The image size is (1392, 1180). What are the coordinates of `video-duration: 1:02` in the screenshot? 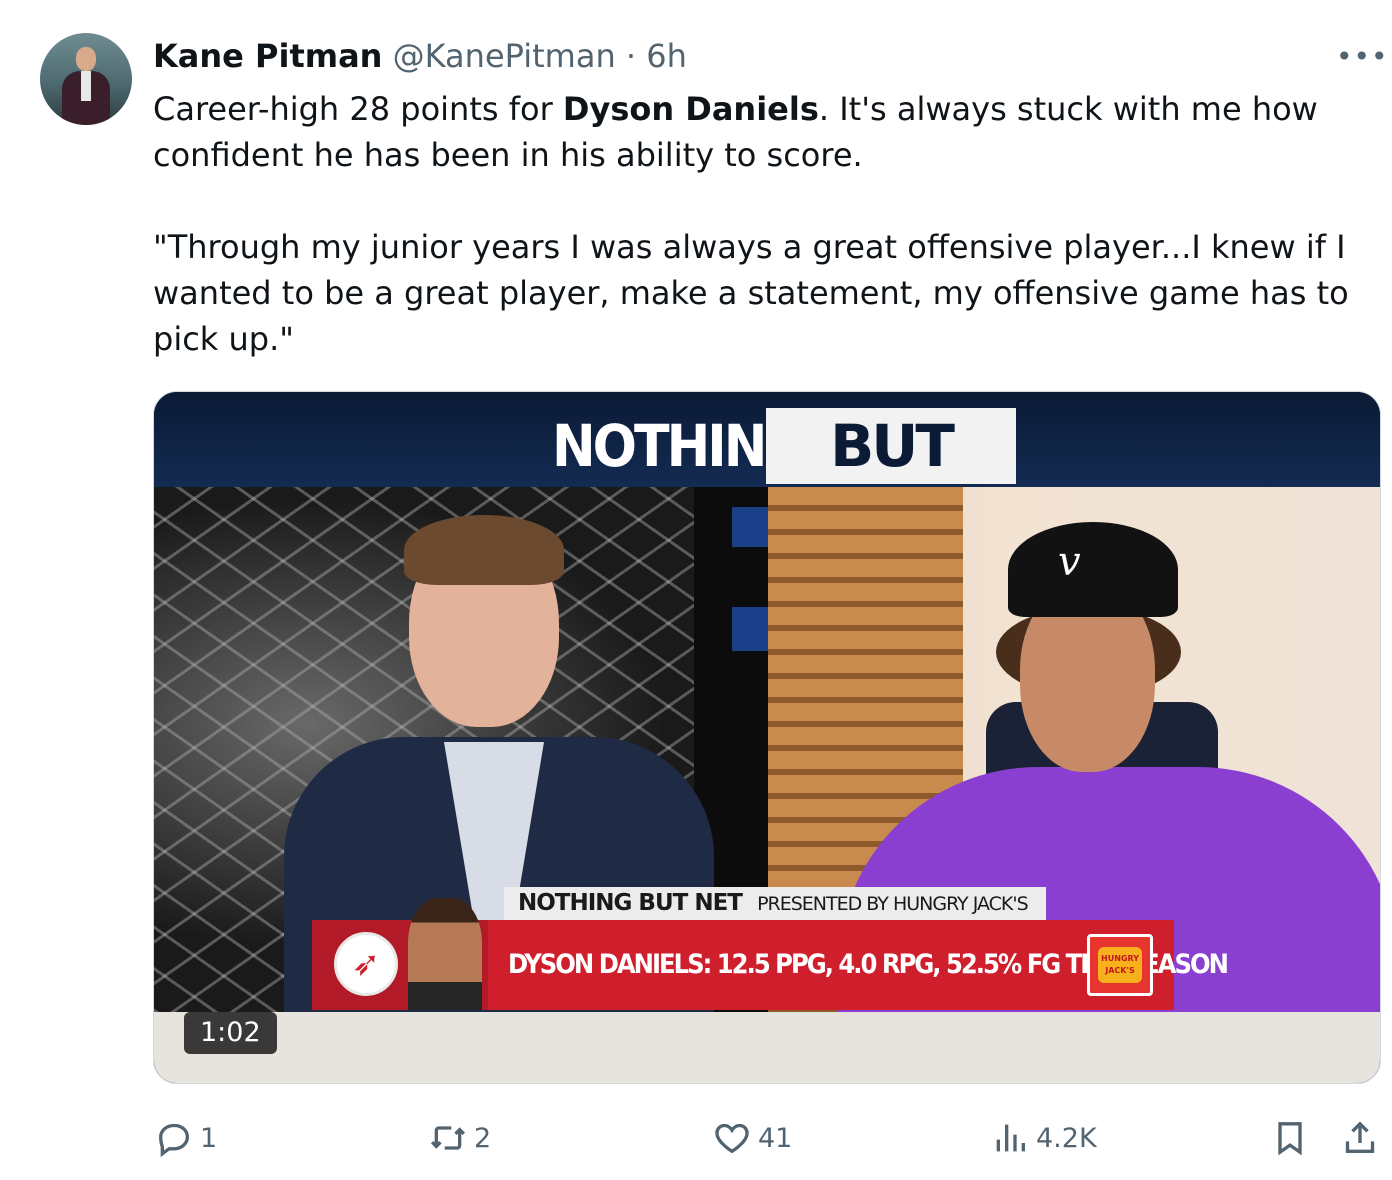 It's located at (230, 1033).